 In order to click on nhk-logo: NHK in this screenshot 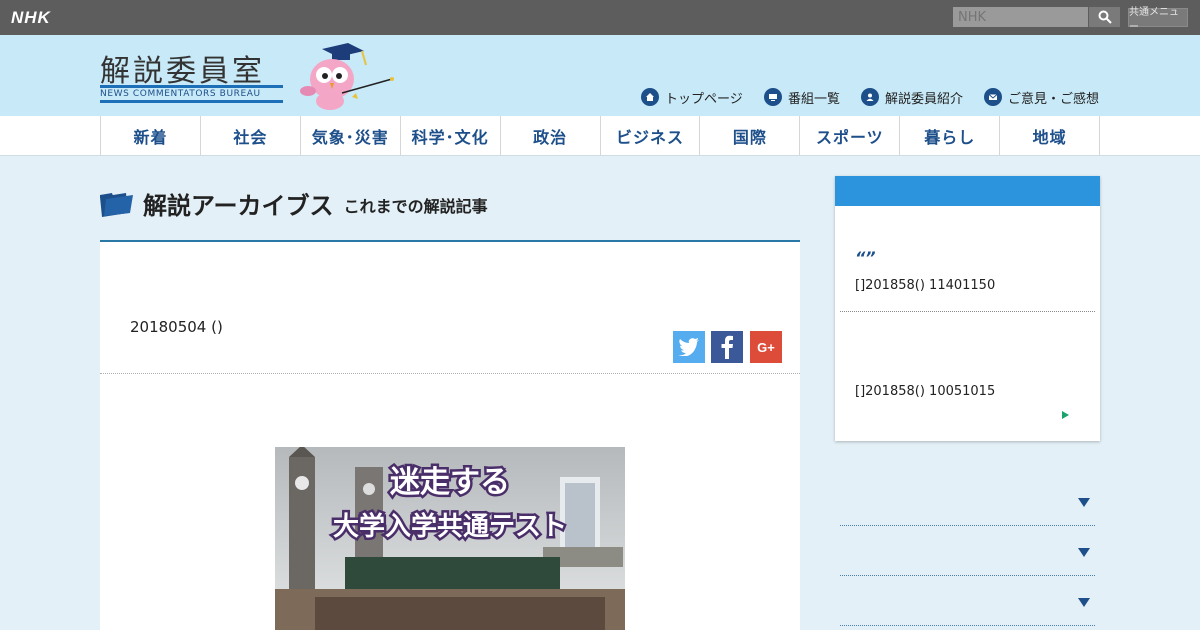, I will do `click(31, 18)`.